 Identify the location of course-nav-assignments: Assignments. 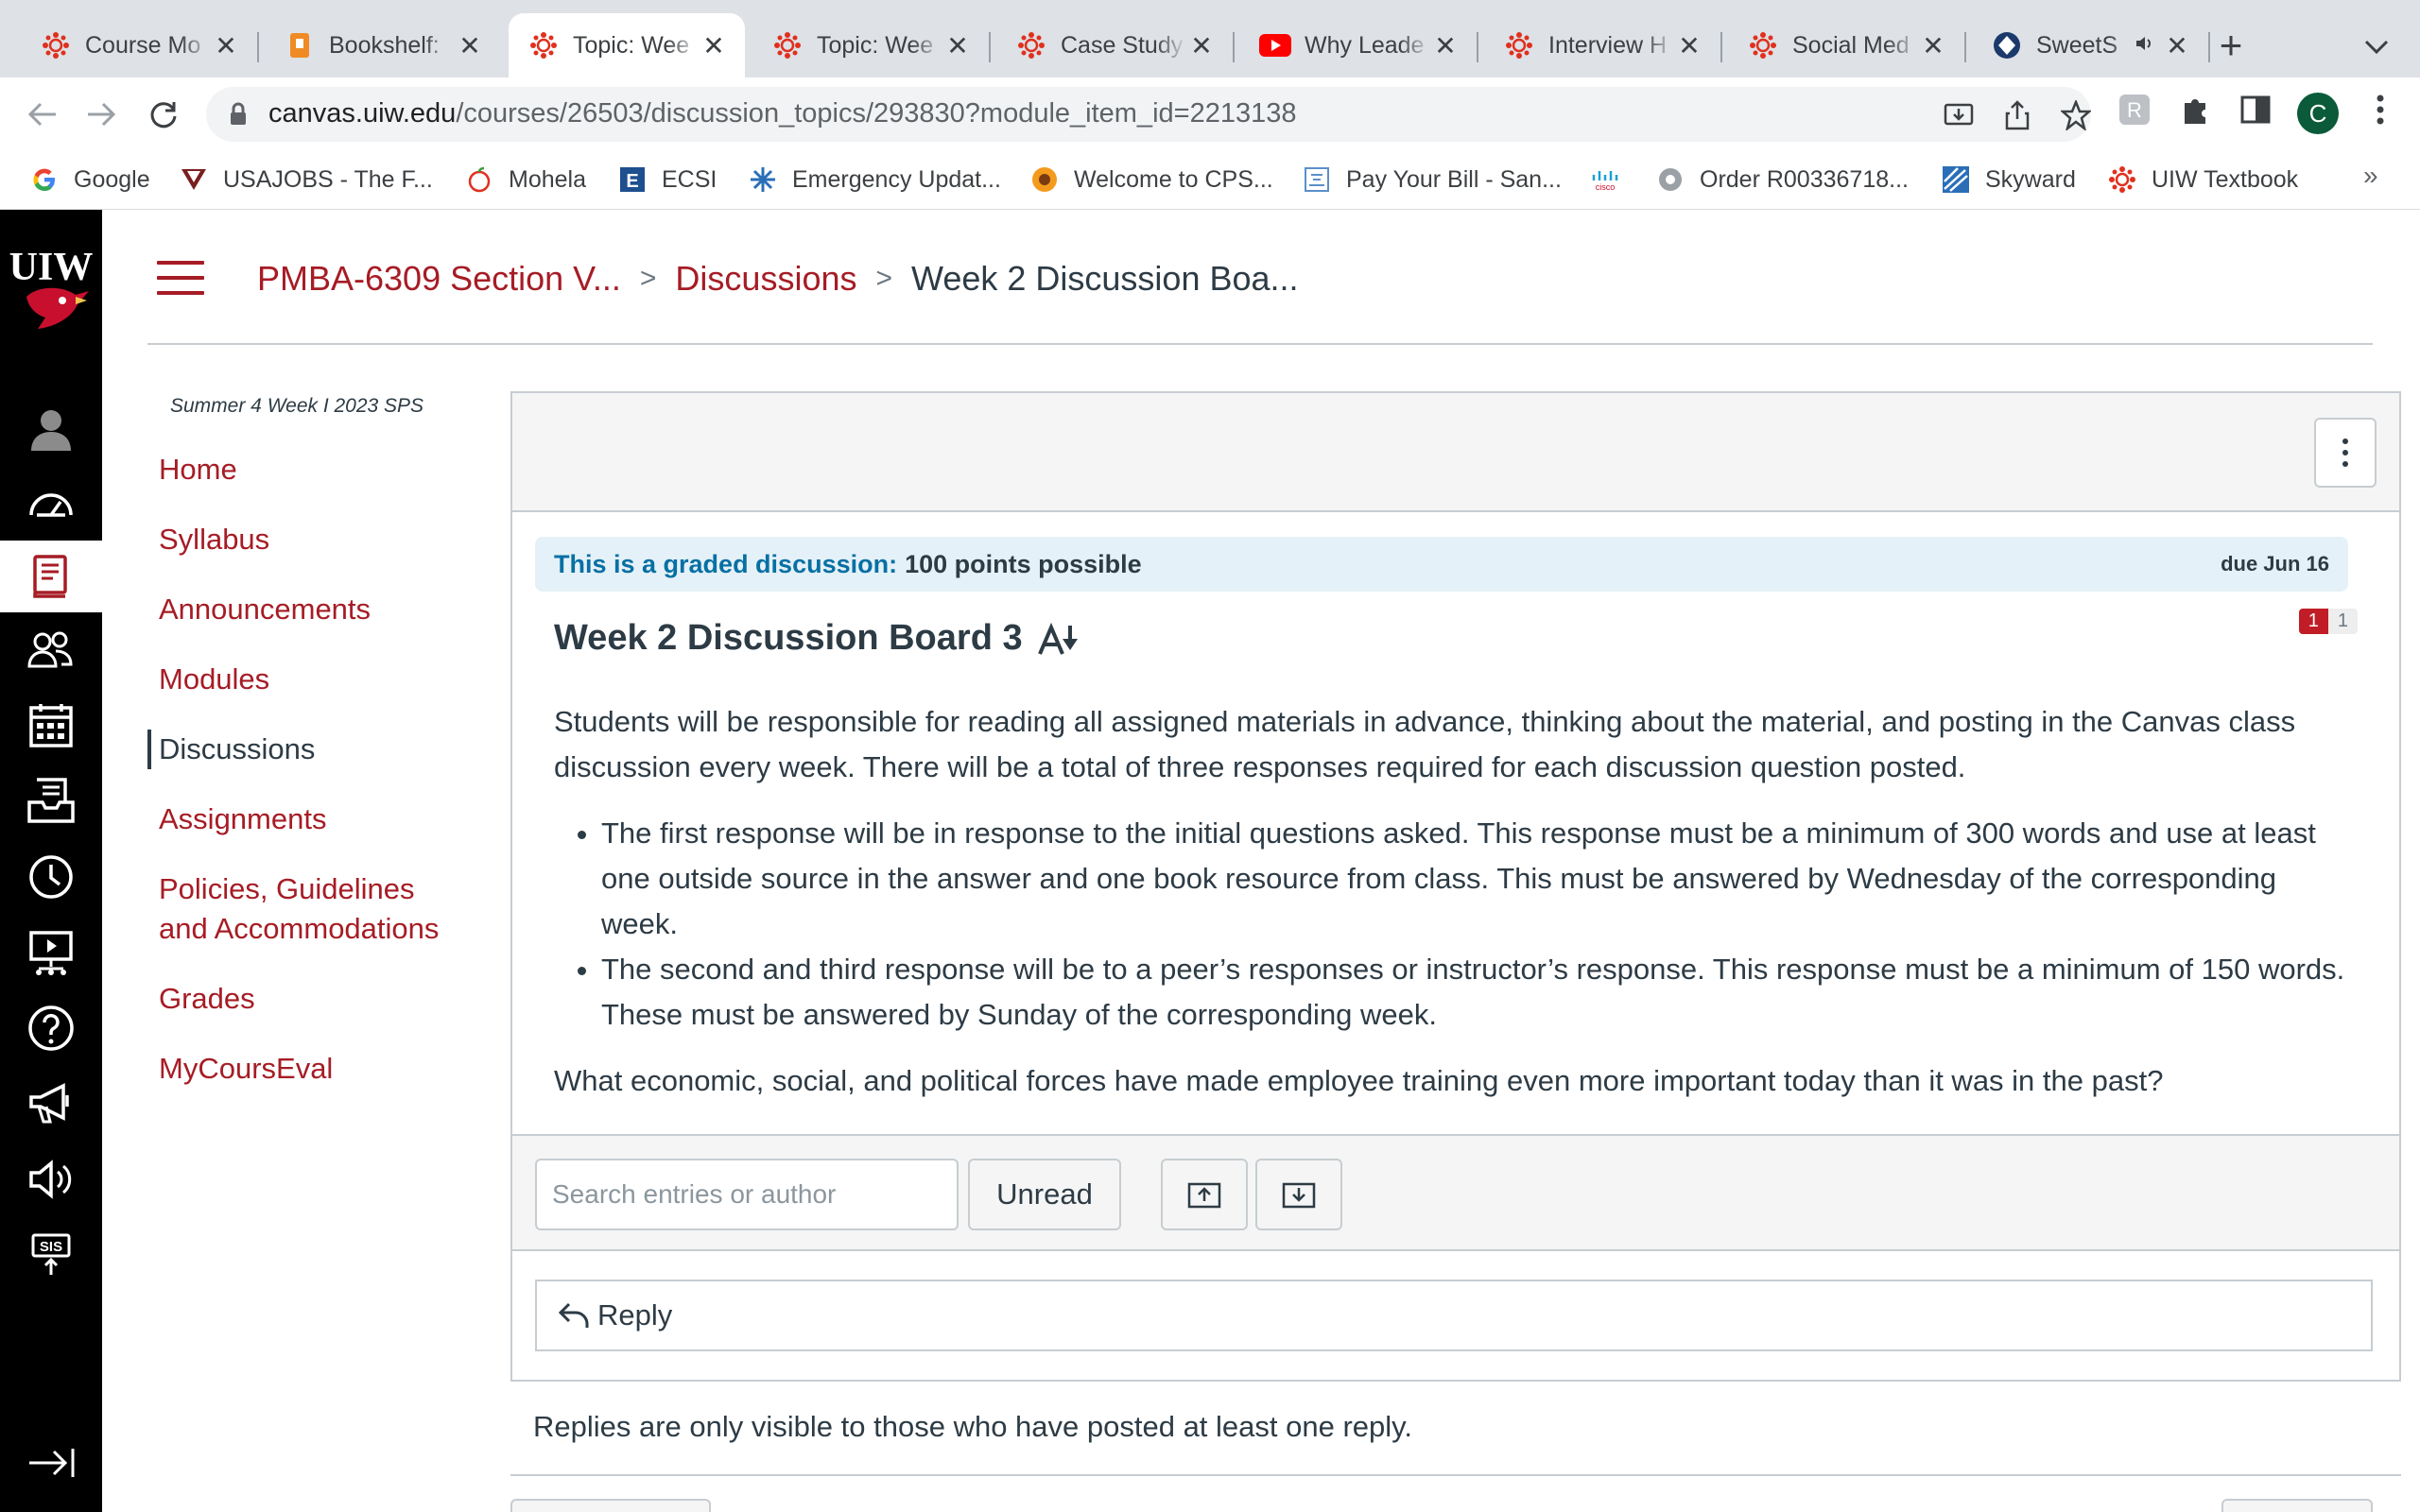
(303, 819).